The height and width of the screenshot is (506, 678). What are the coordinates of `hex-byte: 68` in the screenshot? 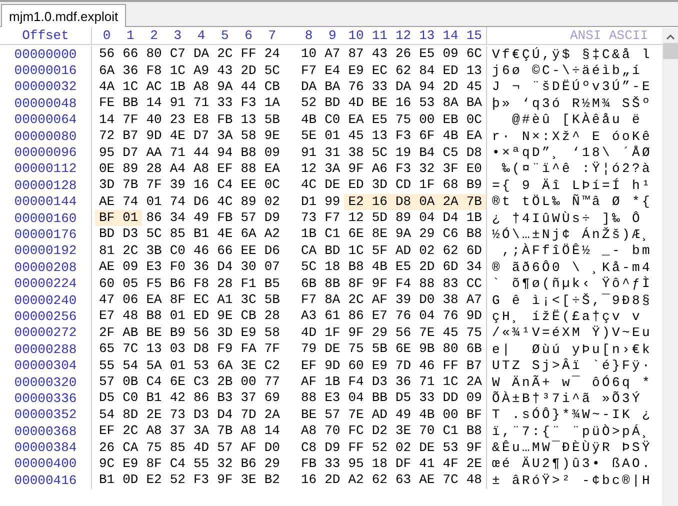 It's located at (450, 185).